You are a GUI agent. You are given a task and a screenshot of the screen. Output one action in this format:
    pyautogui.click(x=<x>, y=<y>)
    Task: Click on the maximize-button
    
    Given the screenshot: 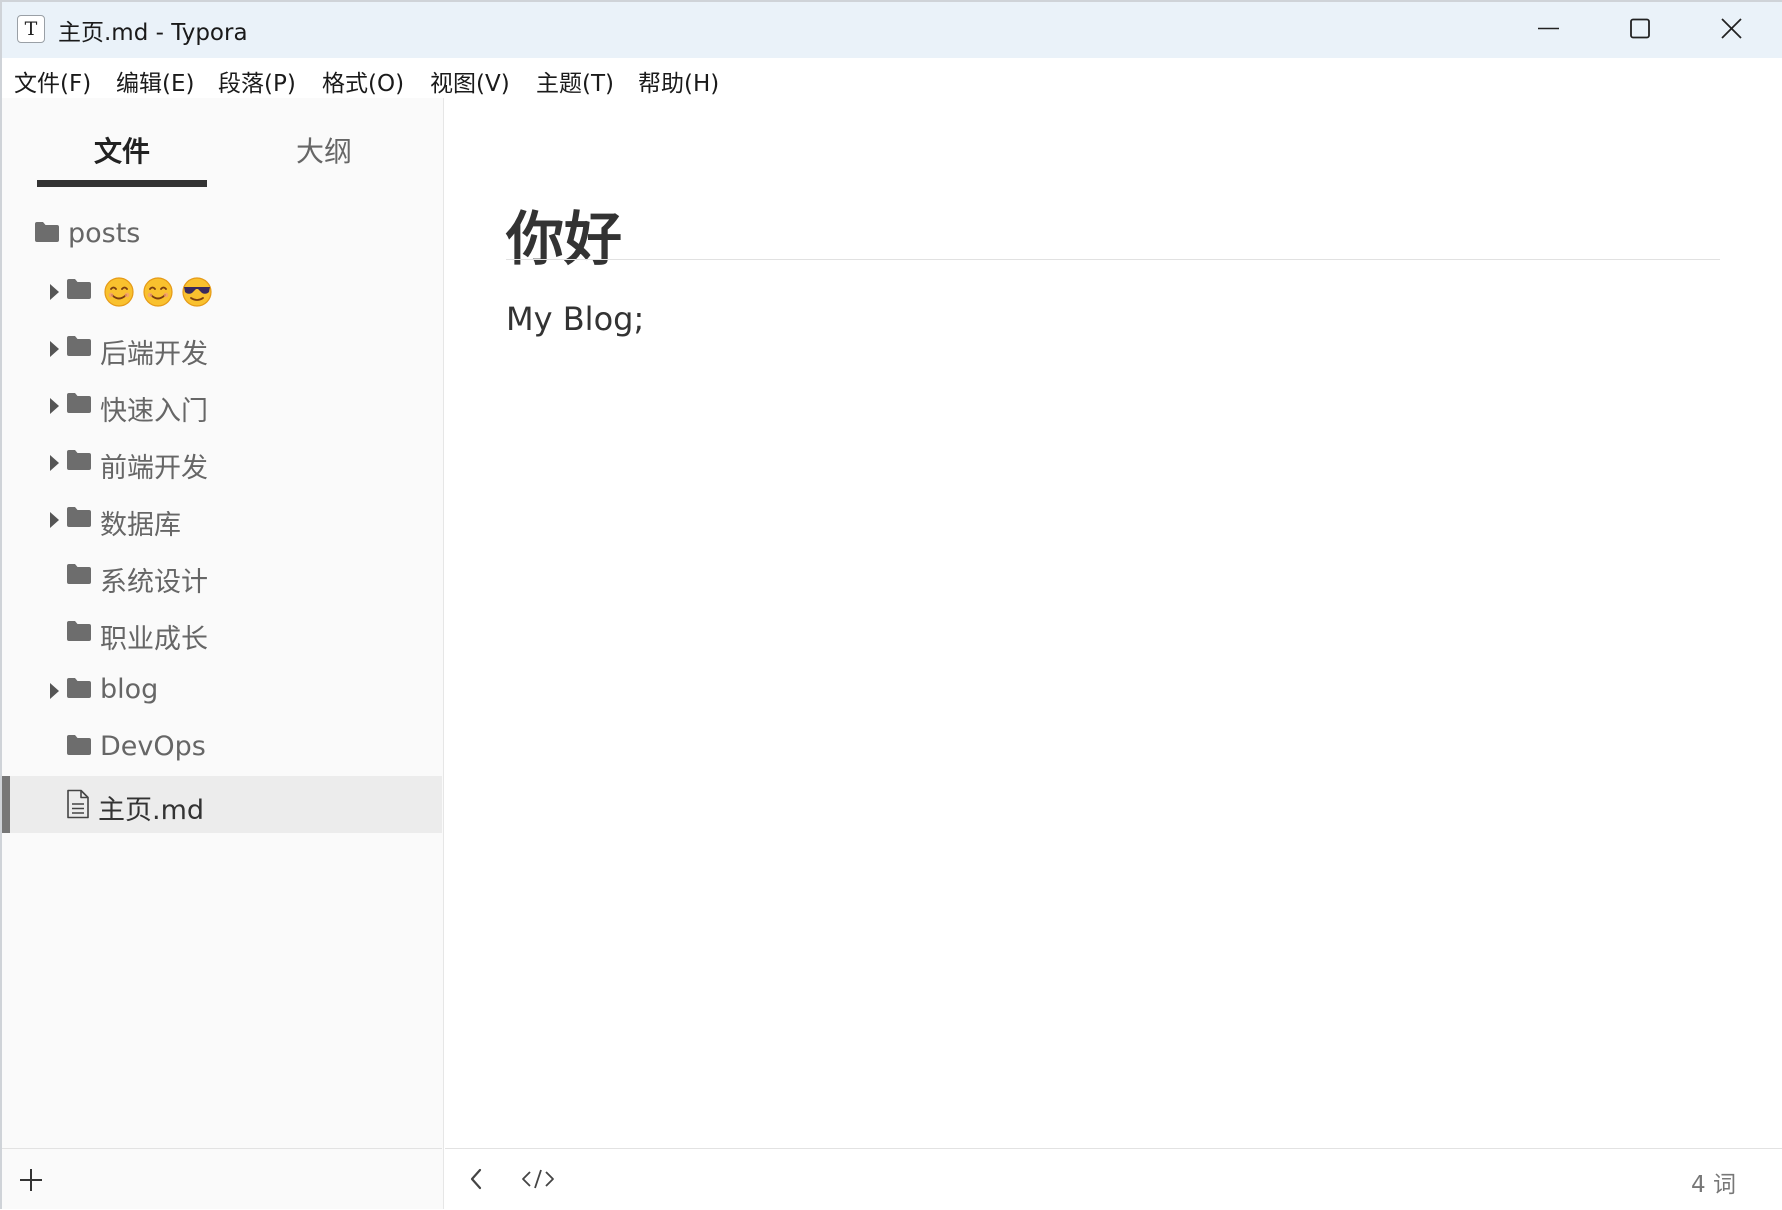 What is the action you would take?
    pyautogui.click(x=1640, y=29)
    